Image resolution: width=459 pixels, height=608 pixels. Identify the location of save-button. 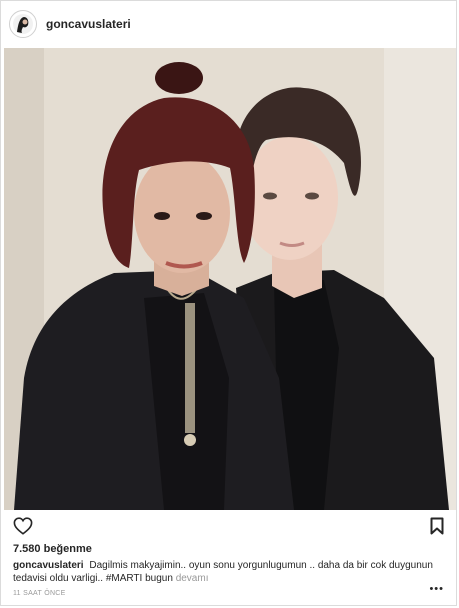
(437, 528).